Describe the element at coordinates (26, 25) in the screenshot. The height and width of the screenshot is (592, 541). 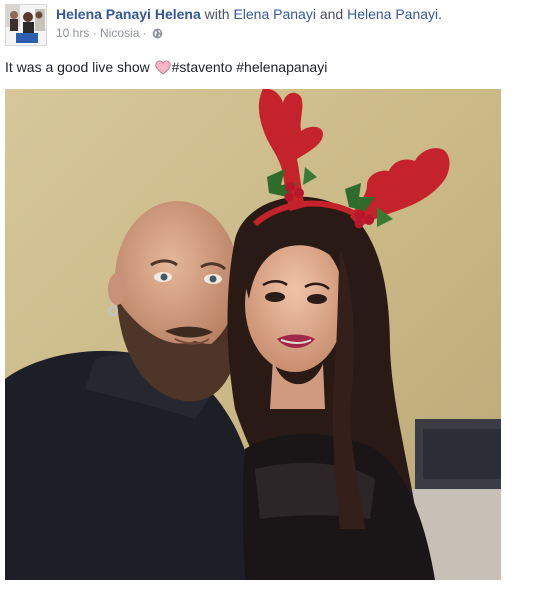
I see `author-avatar` at that location.